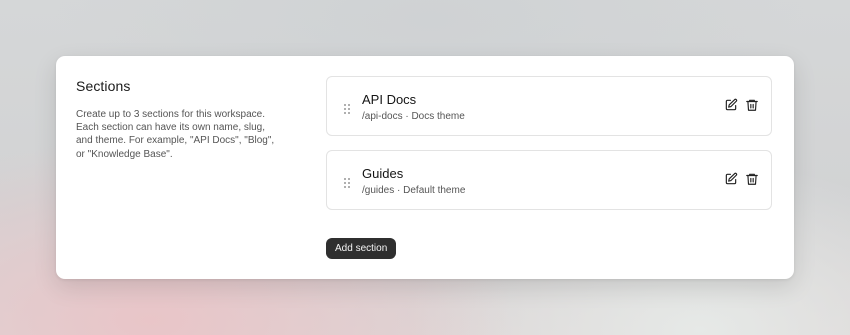  Describe the element at coordinates (361, 248) in the screenshot. I see `add-section-button: Add section` at that location.